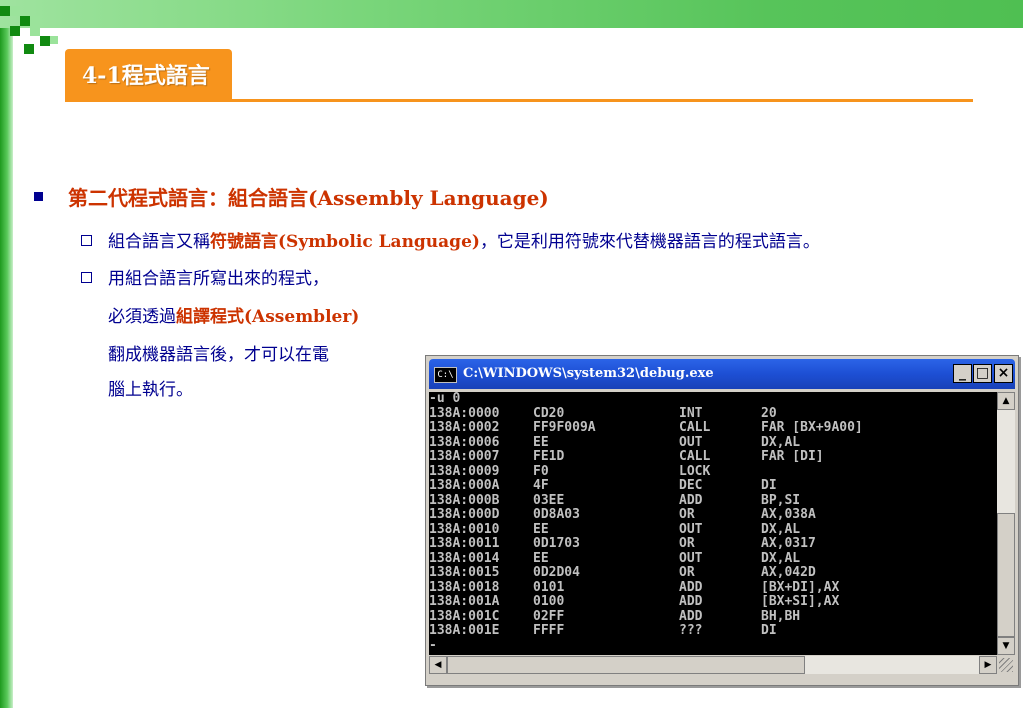  What do you see at coordinates (713, 602) in the screenshot?
I see `console-row: 138A:001A 0100 ADD [BX+SI],AX` at bounding box center [713, 602].